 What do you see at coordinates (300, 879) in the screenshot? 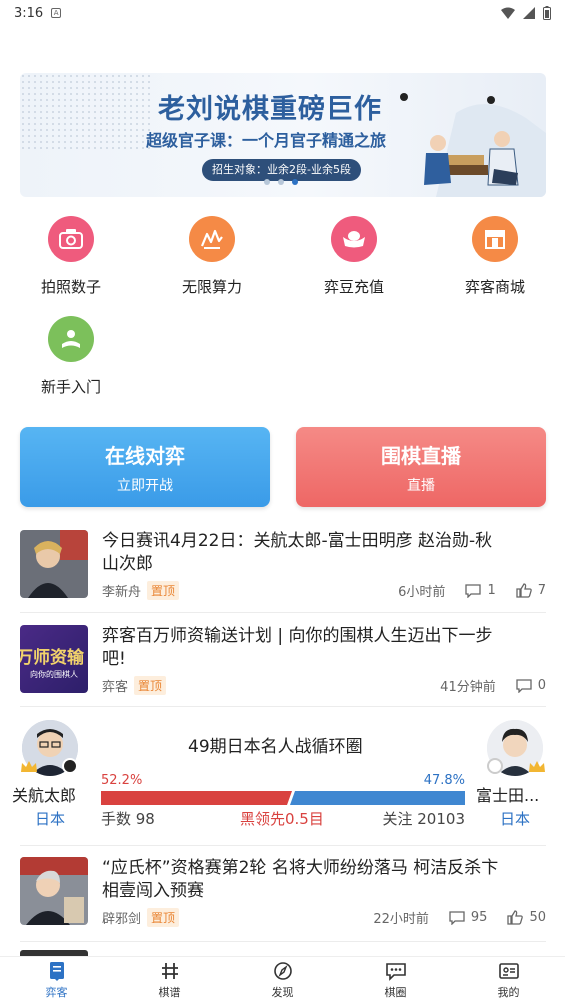
I see `news-headline: “应氏杯”资格赛第2轮 名将大师纷纷落马 柯洁反杀卞相壹闯入预赛` at bounding box center [300, 879].